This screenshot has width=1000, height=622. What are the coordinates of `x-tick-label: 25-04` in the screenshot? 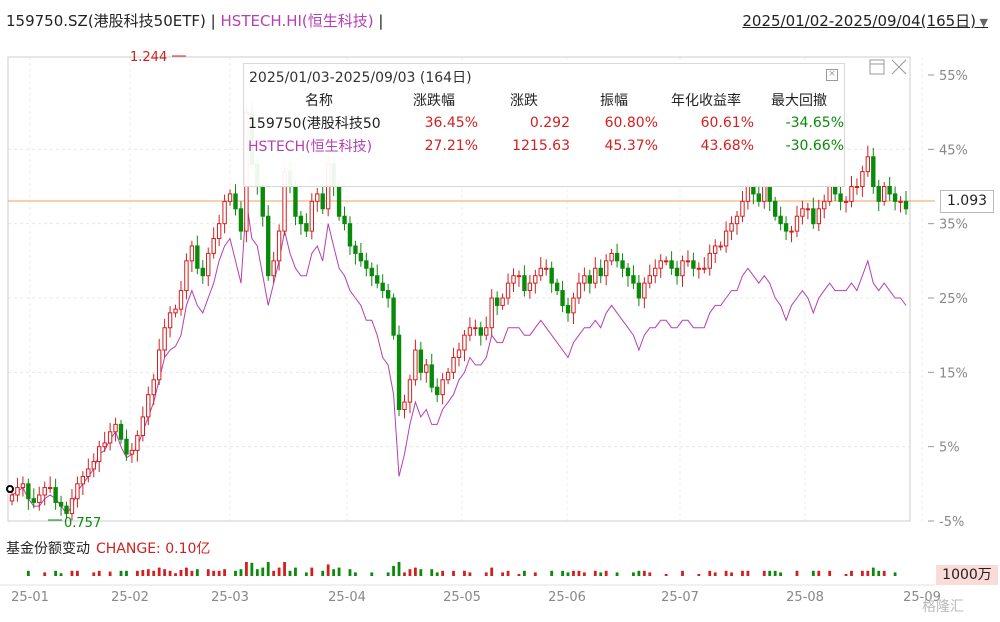 It's located at (347, 597).